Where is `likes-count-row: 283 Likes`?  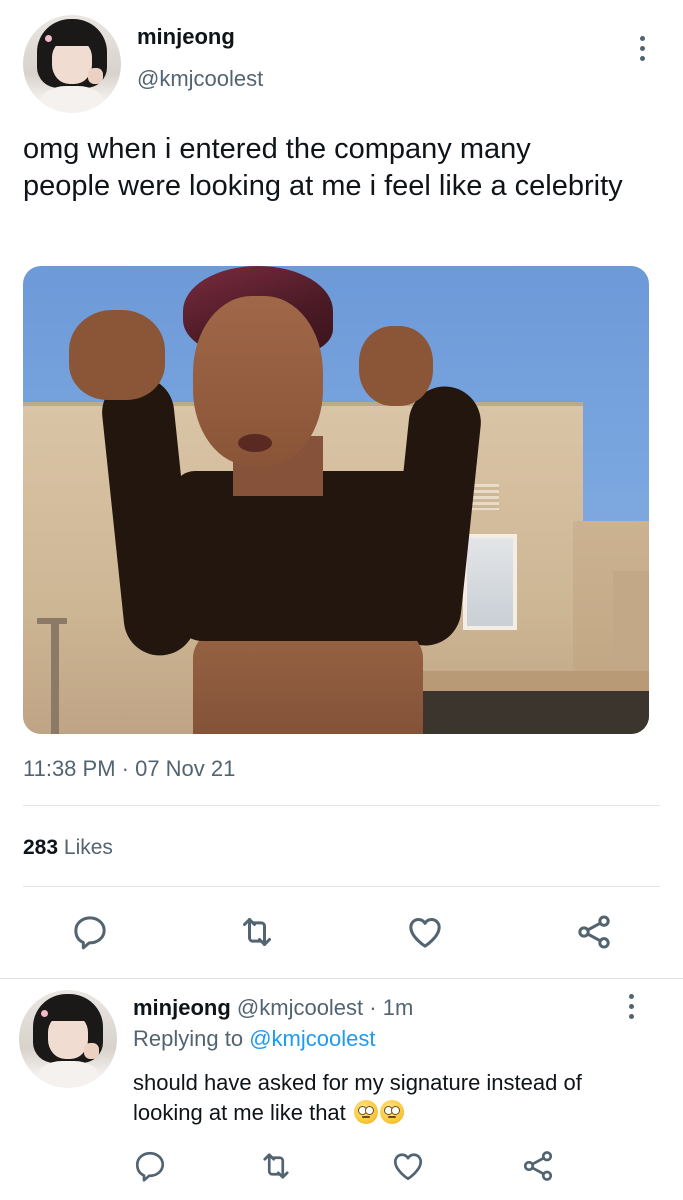
likes-count-row: 283 Likes is located at coordinates (68, 848).